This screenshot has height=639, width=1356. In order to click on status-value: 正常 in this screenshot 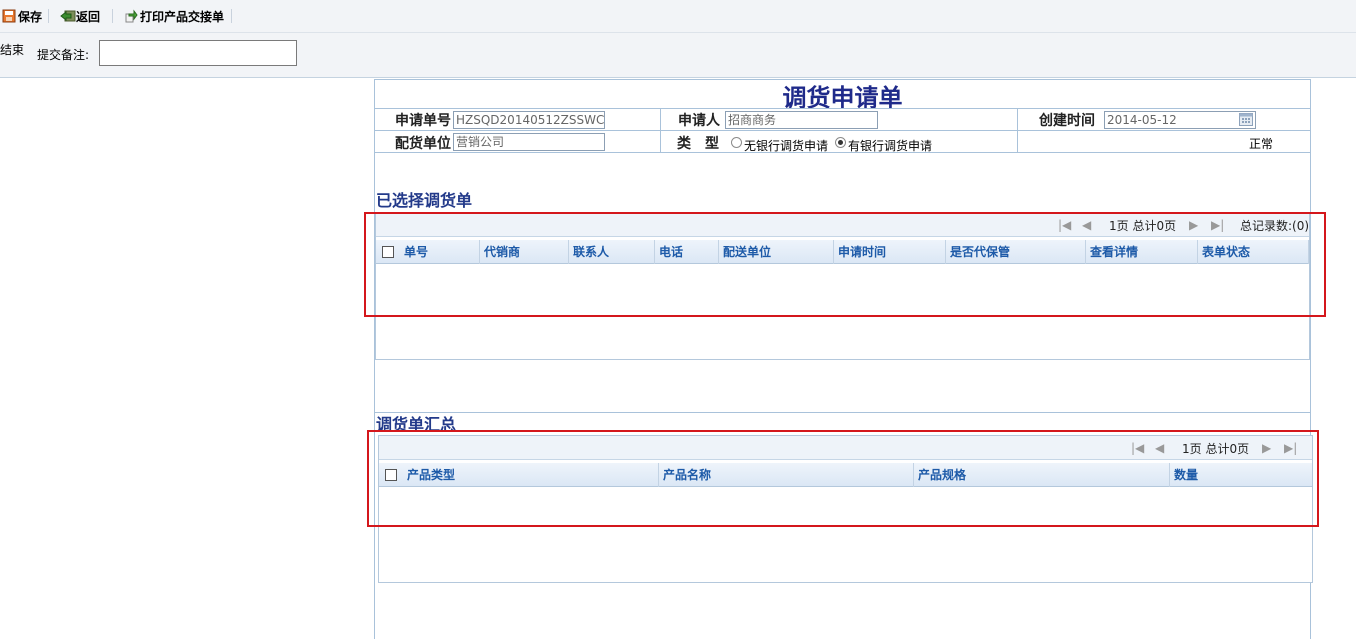, I will do `click(1261, 144)`.